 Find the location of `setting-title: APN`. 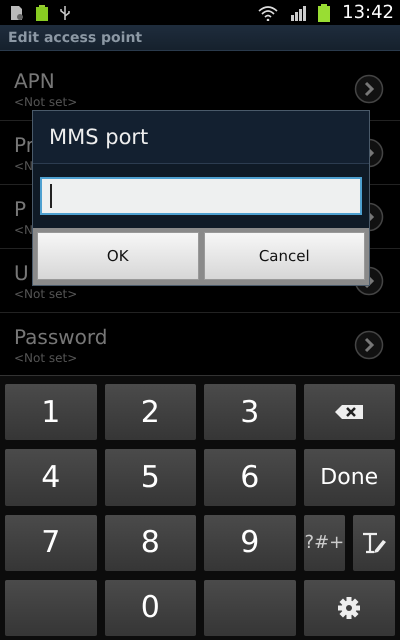

setting-title: APN is located at coordinates (34, 80).